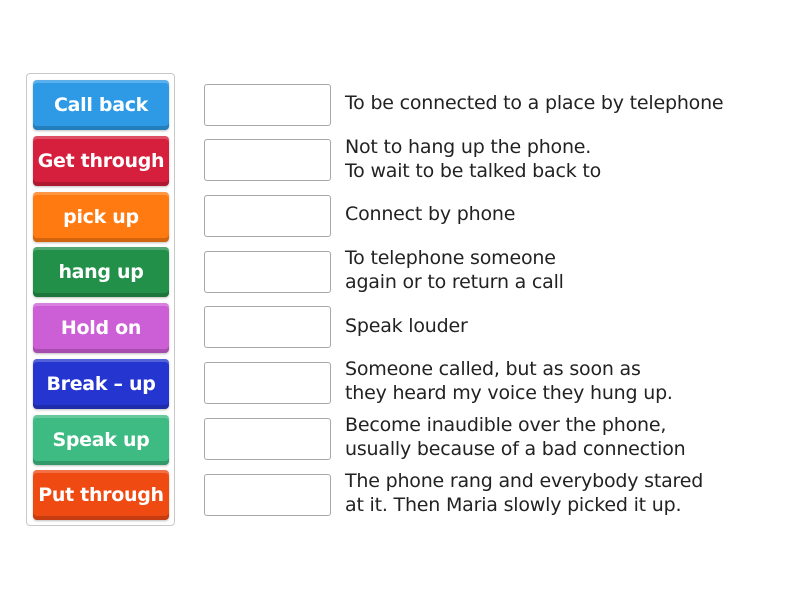 This screenshot has width=800, height=600. Describe the element at coordinates (430, 214) in the screenshot. I see `definition-text: Connect by phone` at that location.